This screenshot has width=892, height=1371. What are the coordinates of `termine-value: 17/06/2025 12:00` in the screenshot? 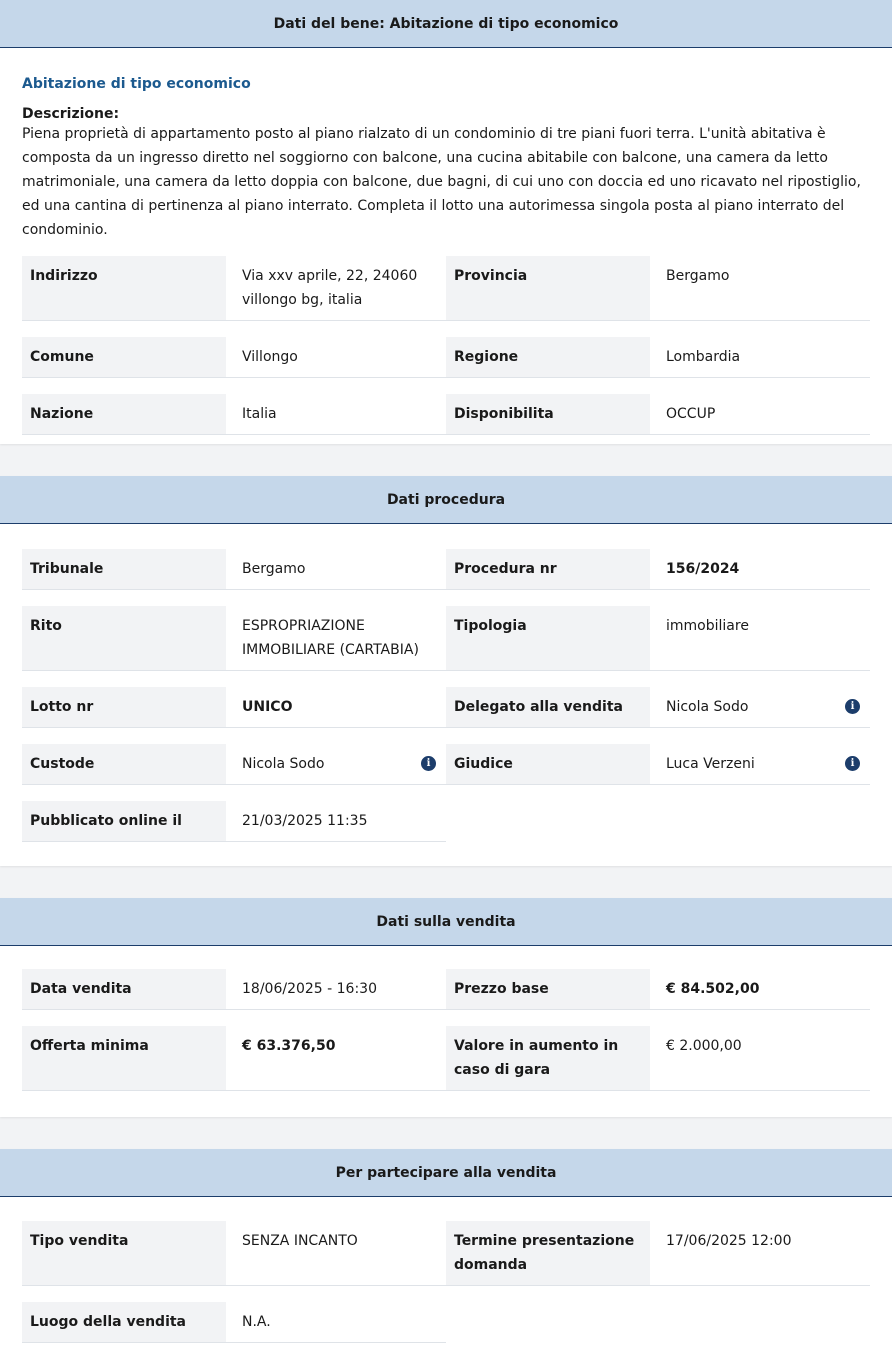 It's located at (760, 1253).